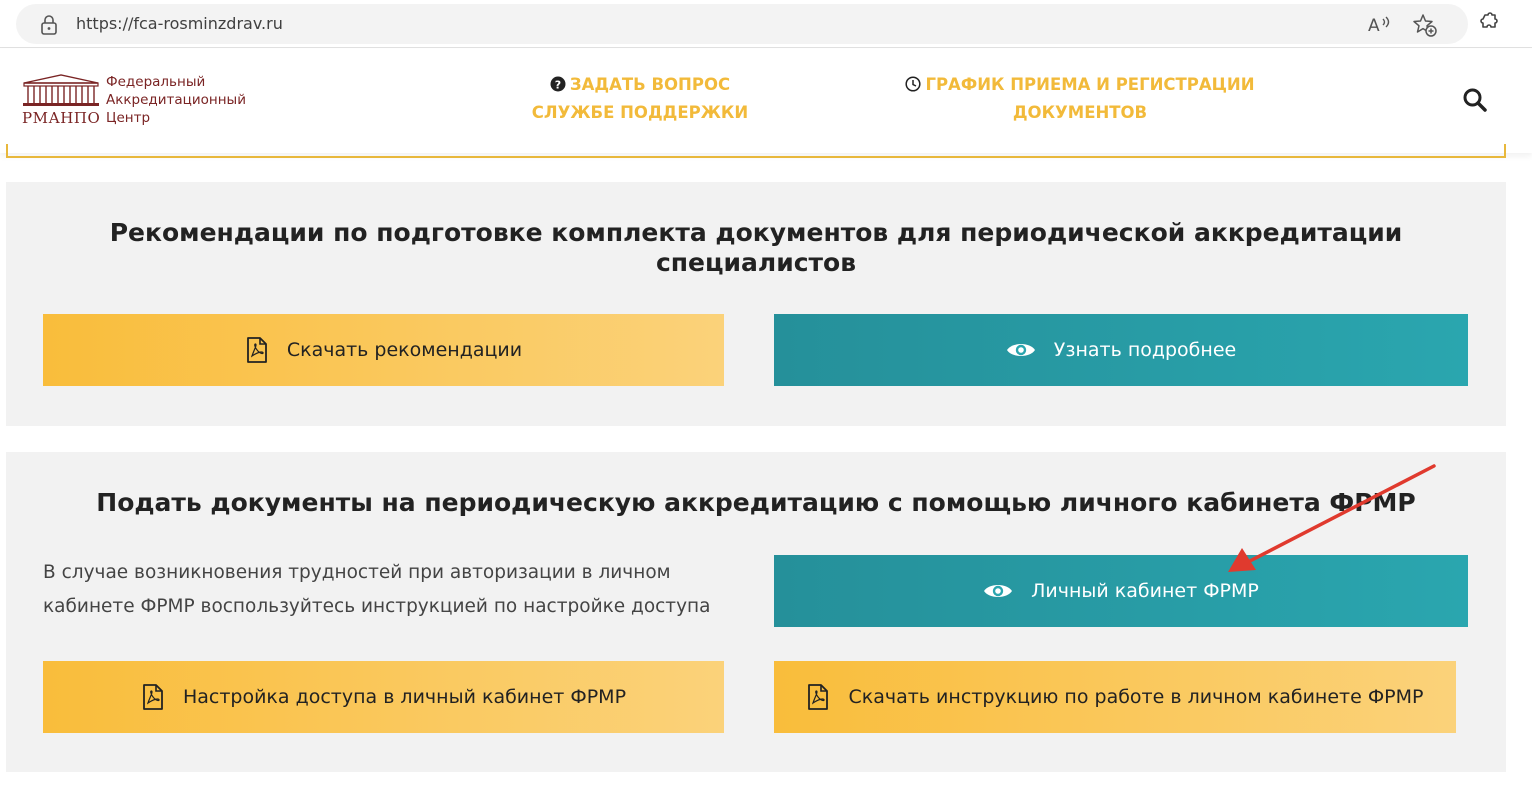 This screenshot has height=808, width=1532. I want to click on download-recommendations-label: Скачать рекомендации, so click(404, 350).